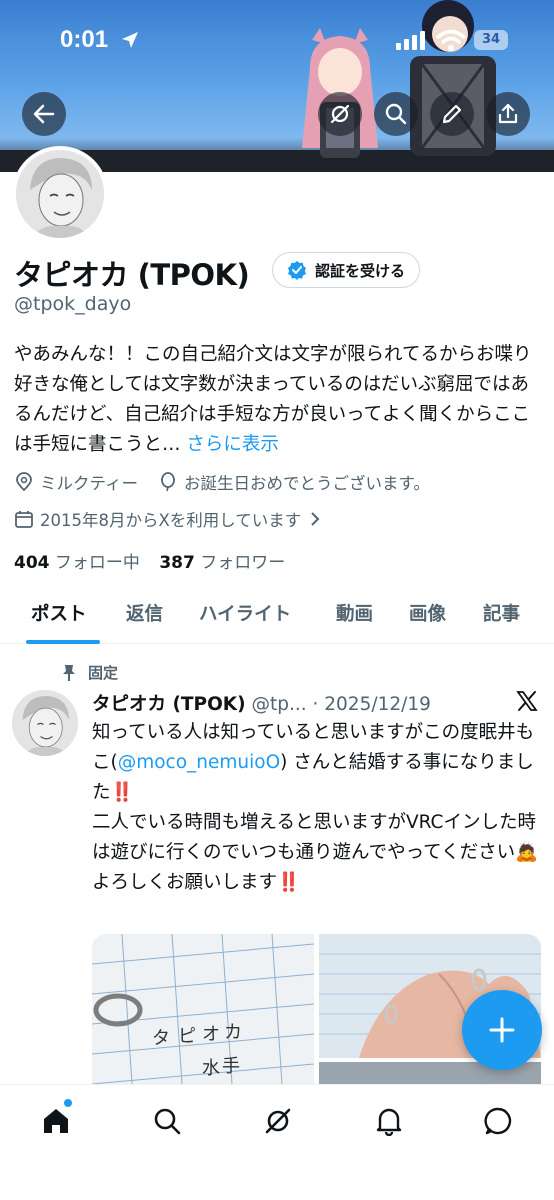 The image size is (554, 1200). Describe the element at coordinates (211, 1068) in the screenshot. I see `svg-text: 水` at that location.